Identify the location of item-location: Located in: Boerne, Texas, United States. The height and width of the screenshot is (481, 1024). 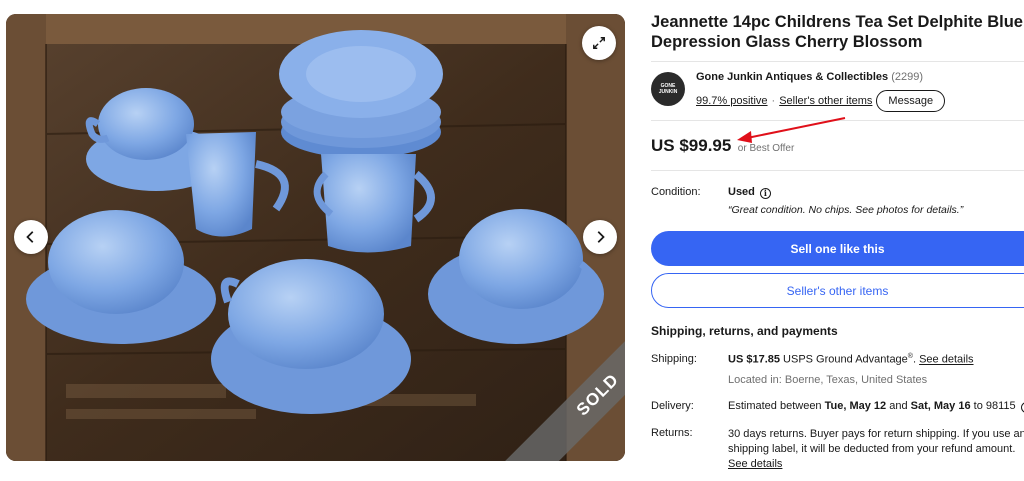
(828, 380).